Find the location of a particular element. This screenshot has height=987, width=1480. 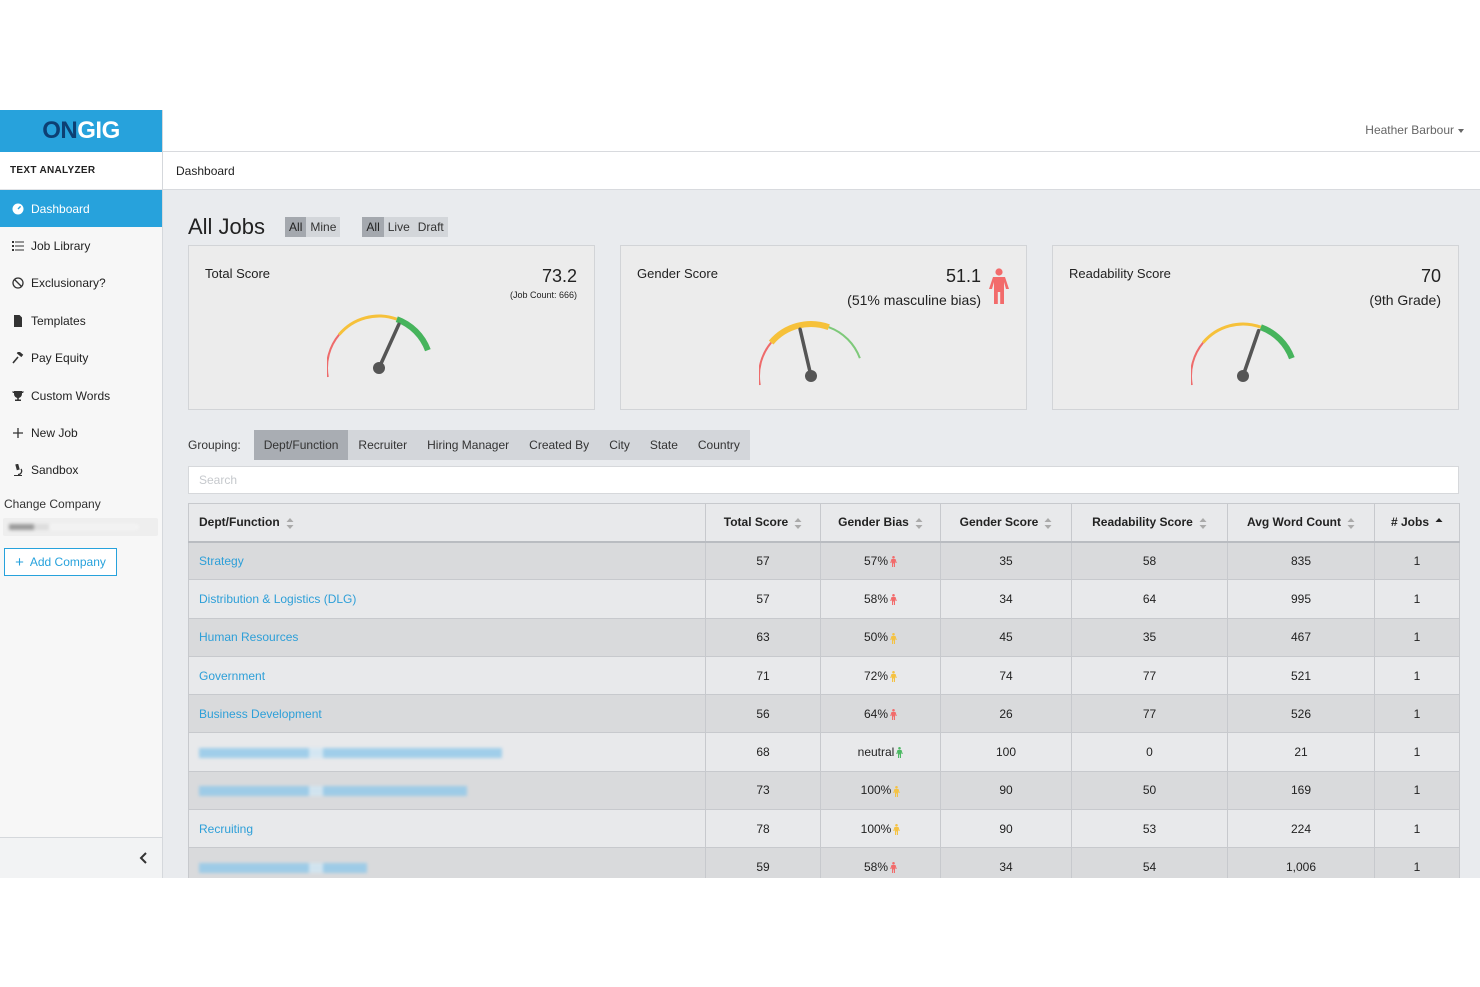

page-title: All Jobs is located at coordinates (227, 226).